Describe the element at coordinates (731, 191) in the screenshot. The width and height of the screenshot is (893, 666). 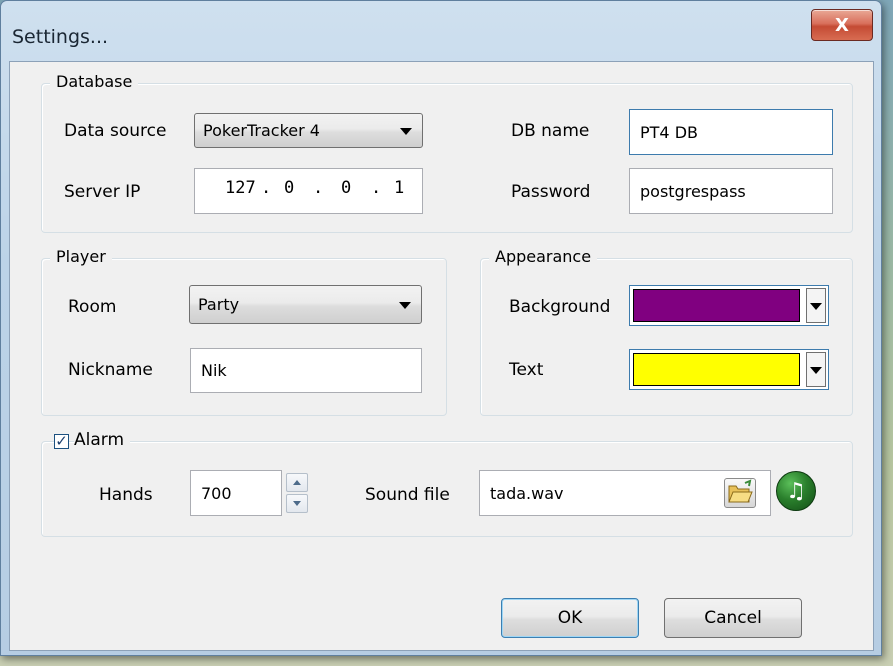
I see `password-input: postgrespass` at that location.